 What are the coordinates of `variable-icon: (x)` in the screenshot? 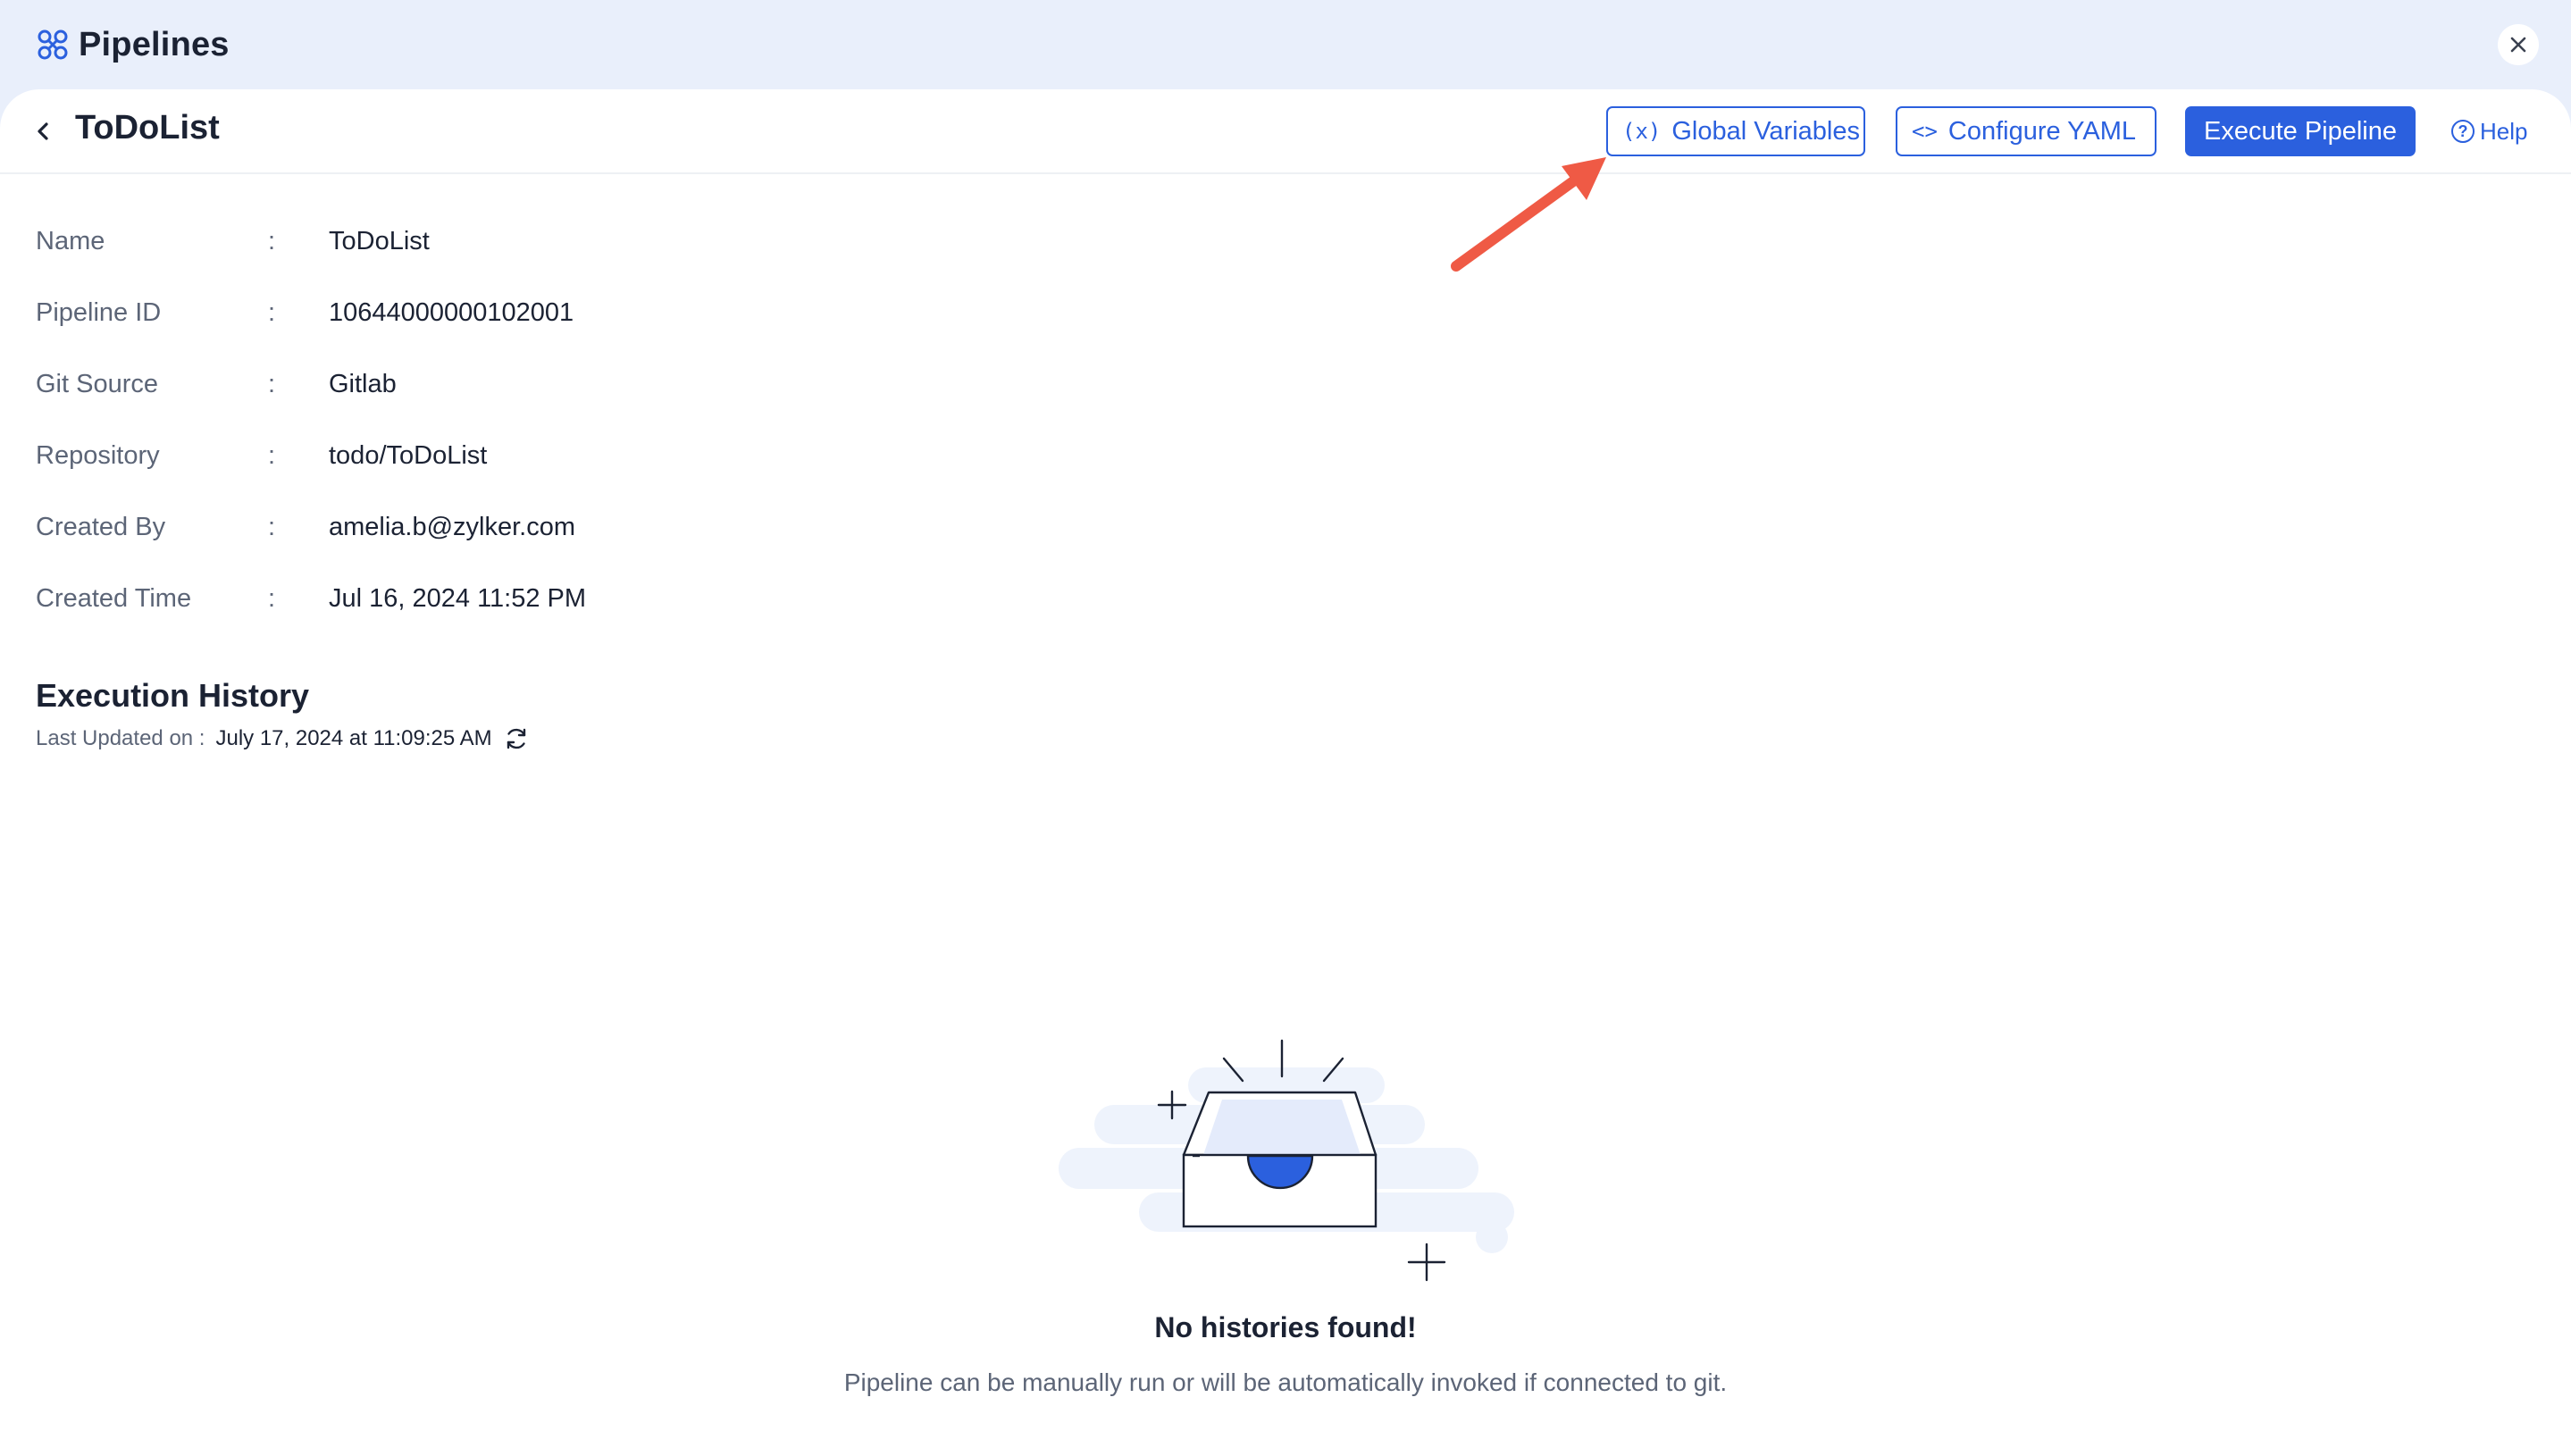 It's located at (1642, 131).